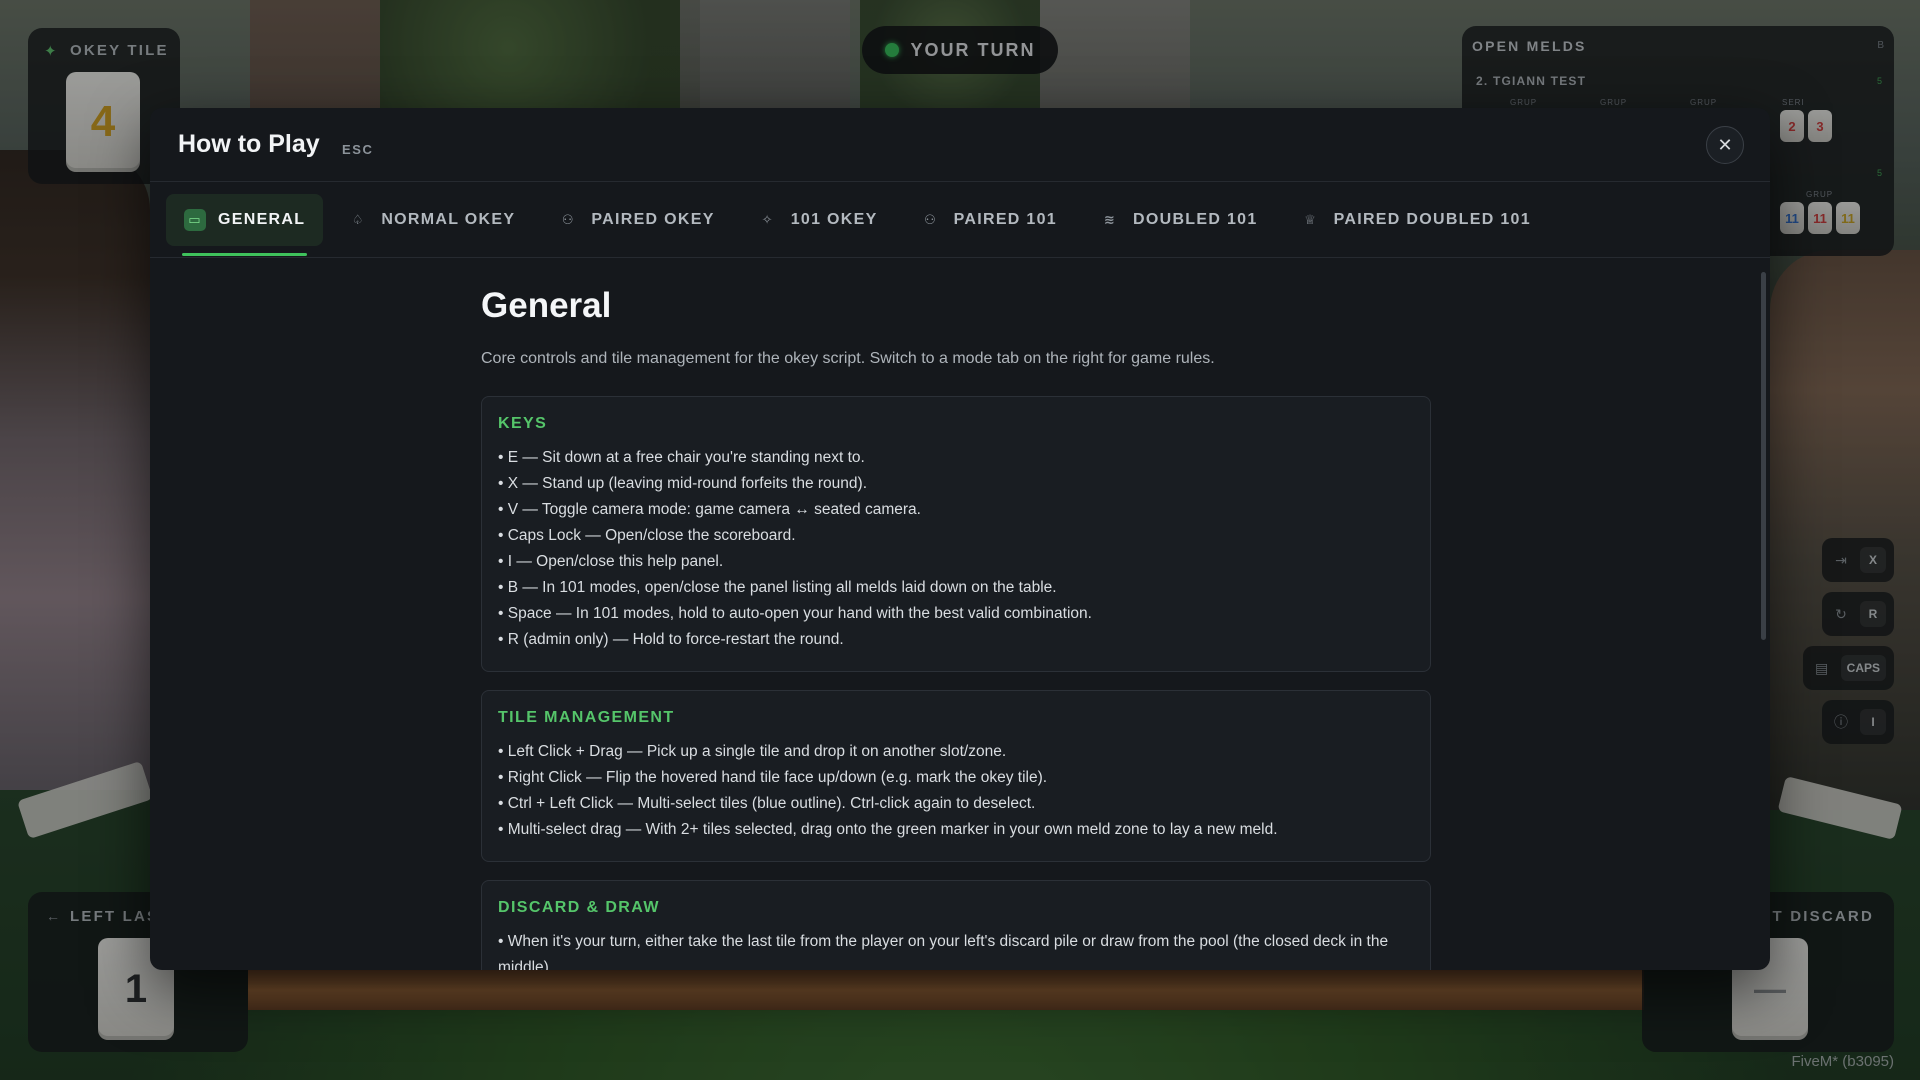 This screenshot has width=1920, height=1080. What do you see at coordinates (1110, 219) in the screenshot?
I see `layers-icon: ≋` at bounding box center [1110, 219].